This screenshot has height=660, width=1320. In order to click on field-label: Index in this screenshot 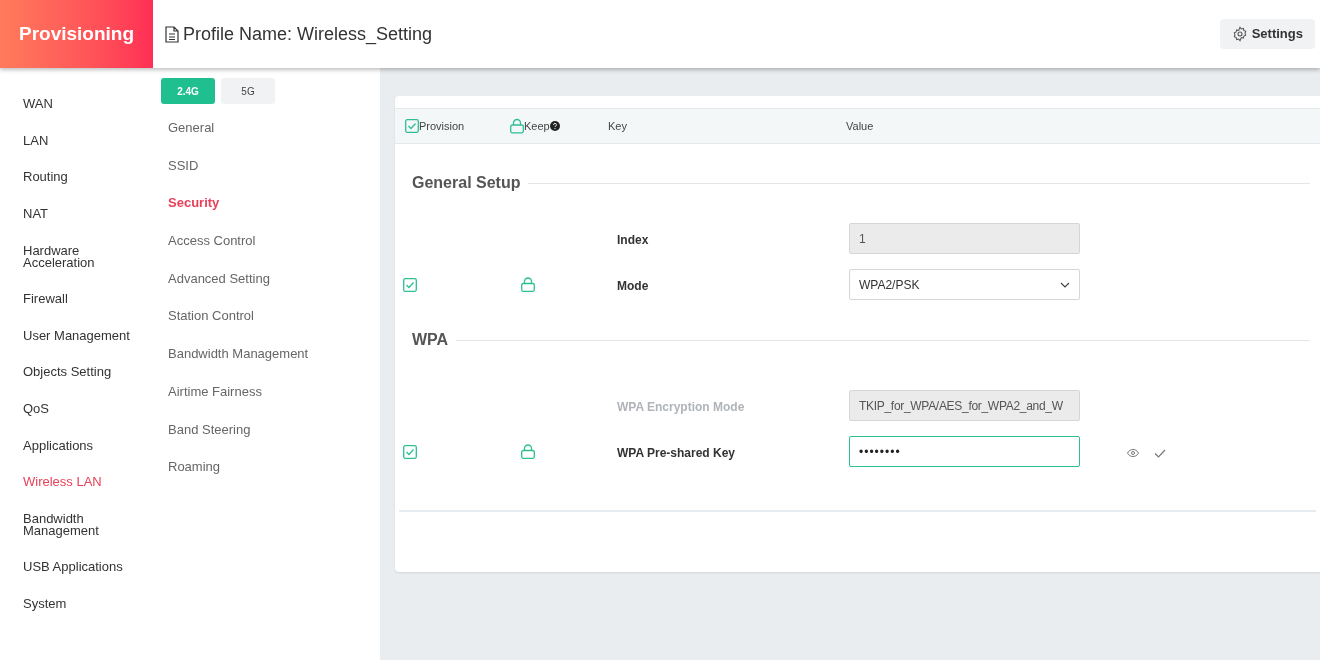, I will do `click(633, 239)`.